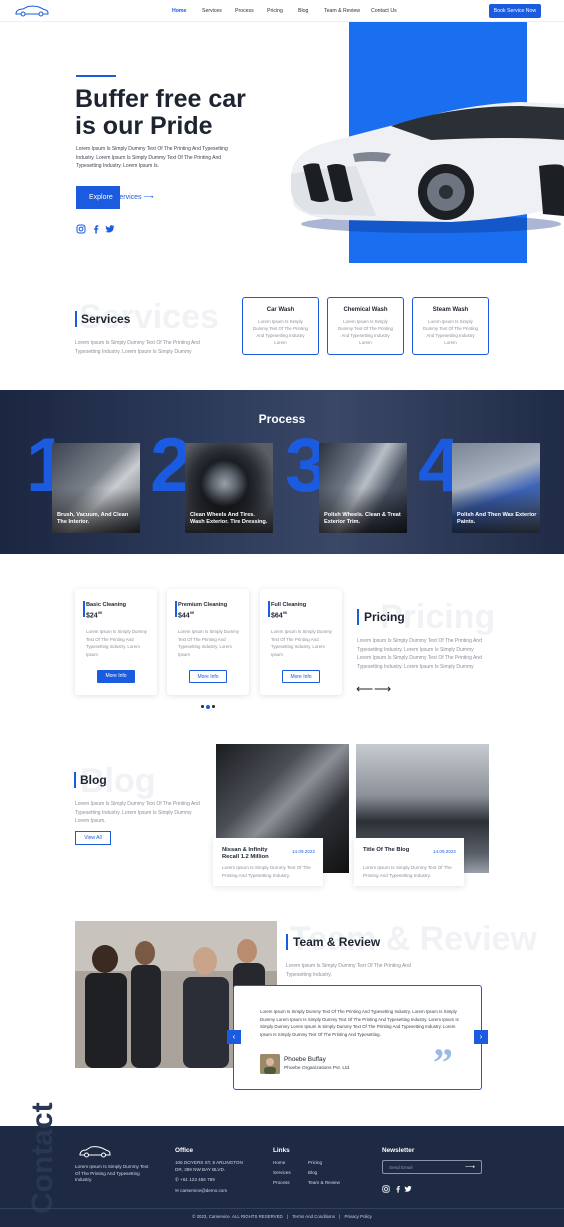 This screenshot has width=564, height=1227. What do you see at coordinates (305, 1059) in the screenshot?
I see `reviewer-name: Phoebe Buffay` at bounding box center [305, 1059].